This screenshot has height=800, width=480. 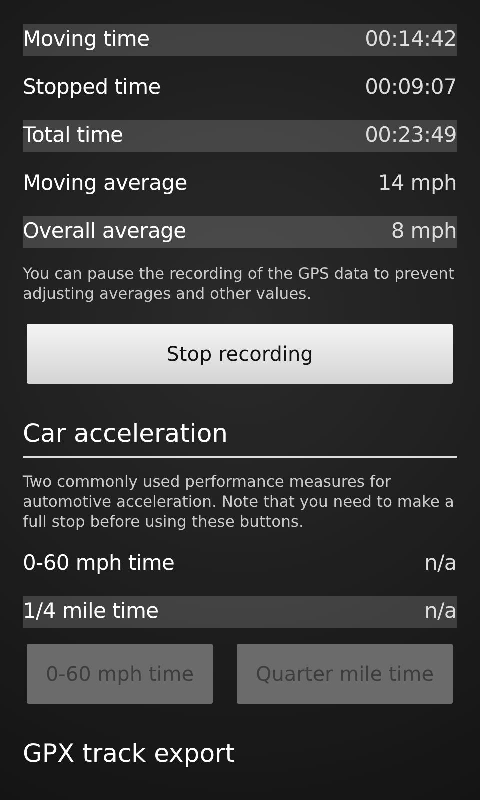 I want to click on stat-value: 00:23:49, so click(x=411, y=136).